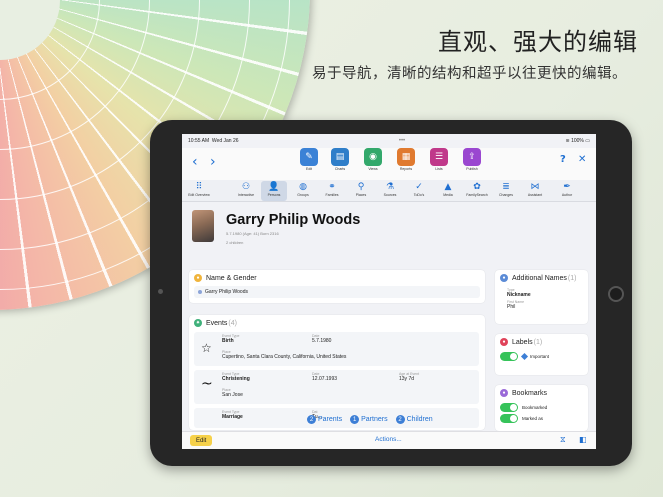 This screenshot has width=663, height=497. Describe the element at coordinates (567, 189) in the screenshot. I see `tab-author: ✒ Author` at that location.